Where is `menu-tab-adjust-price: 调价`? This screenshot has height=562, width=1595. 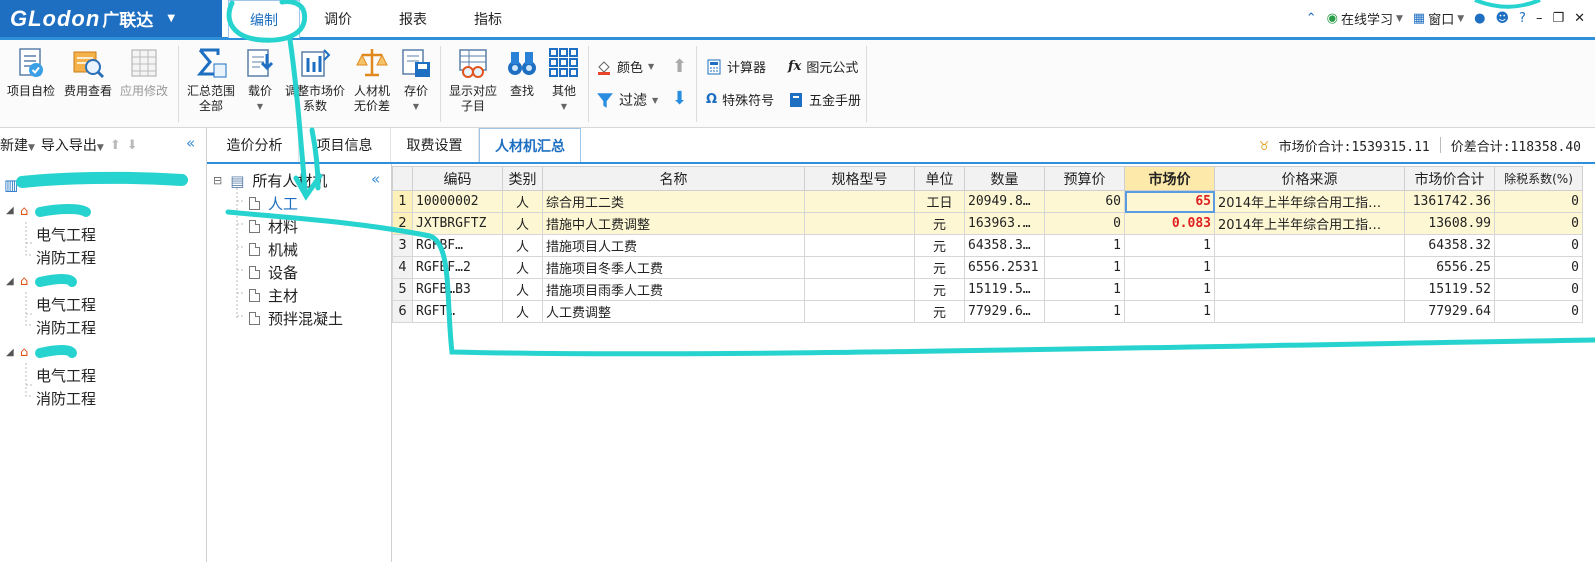 menu-tab-adjust-price: 调价 is located at coordinates (338, 18).